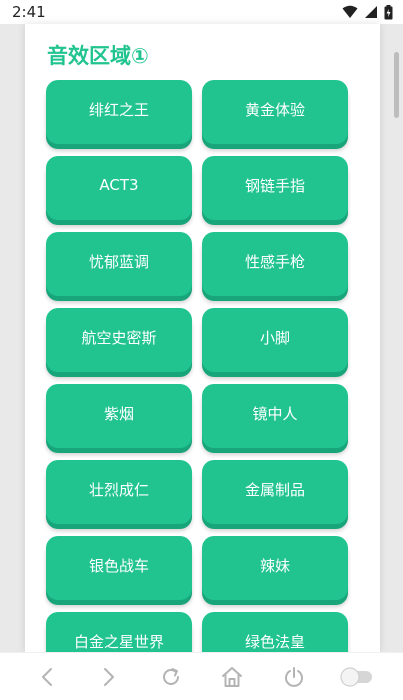  Describe the element at coordinates (396, 85) in the screenshot. I see `scrollbar-thumb` at that location.